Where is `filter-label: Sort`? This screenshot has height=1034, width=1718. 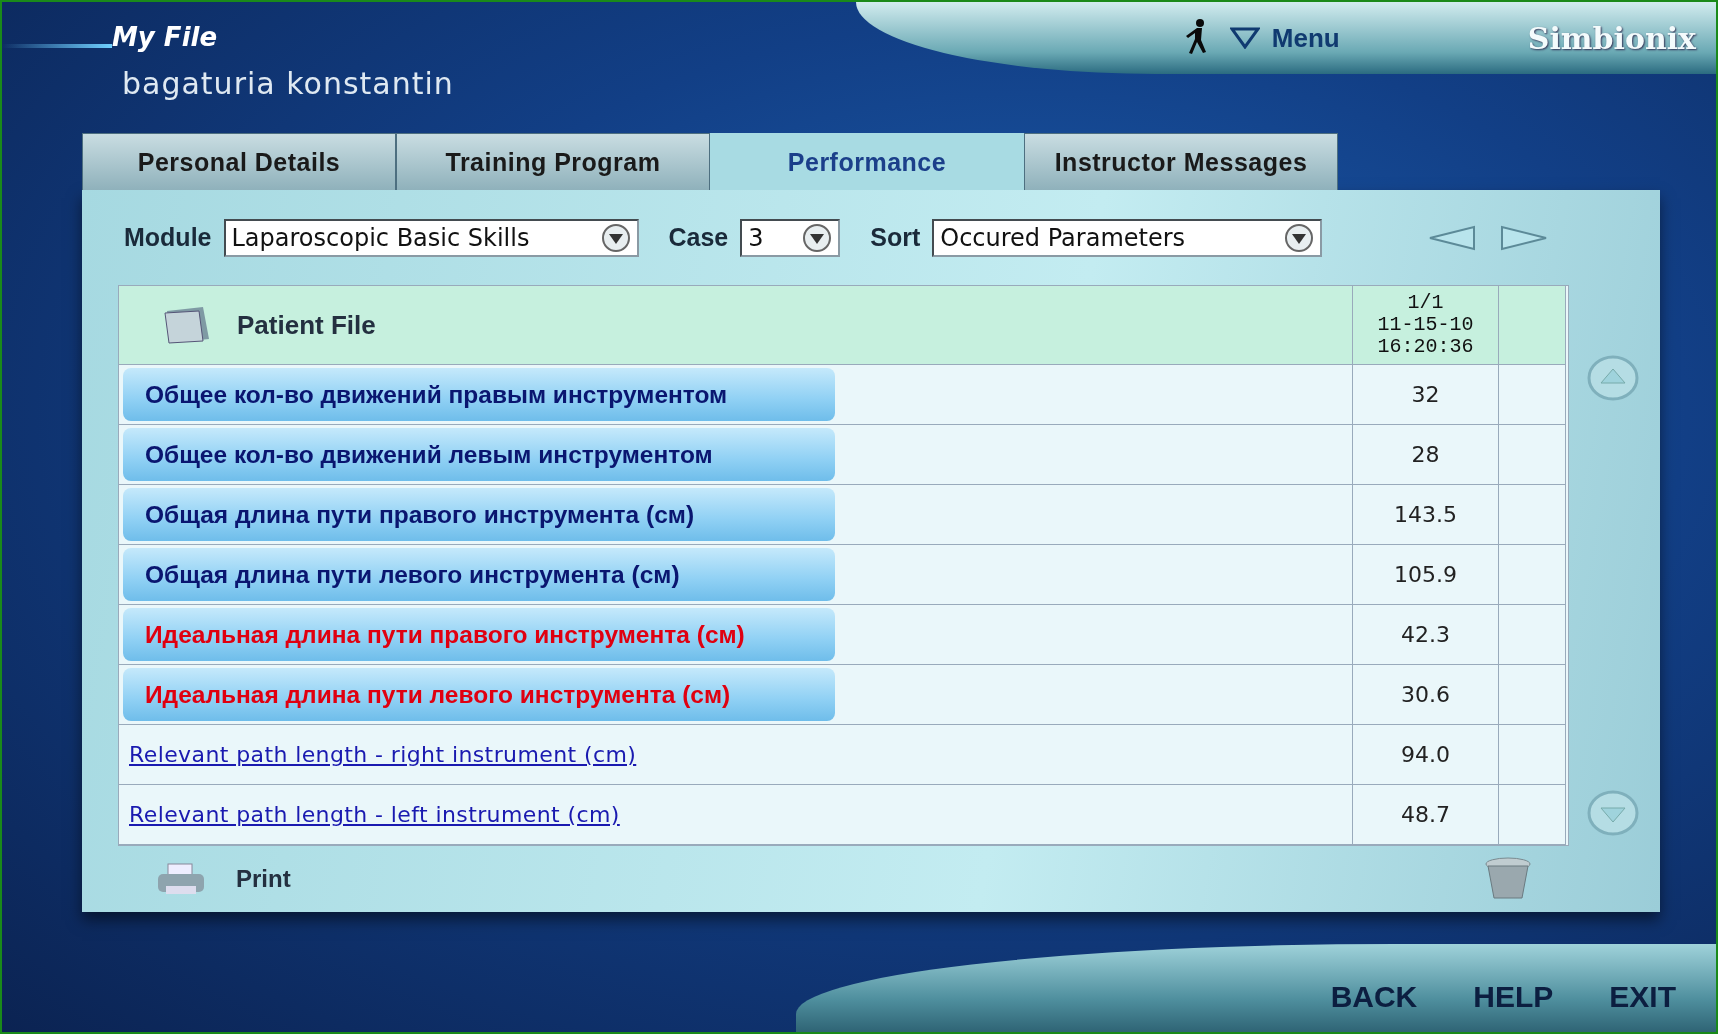
filter-label: Sort is located at coordinates (895, 237).